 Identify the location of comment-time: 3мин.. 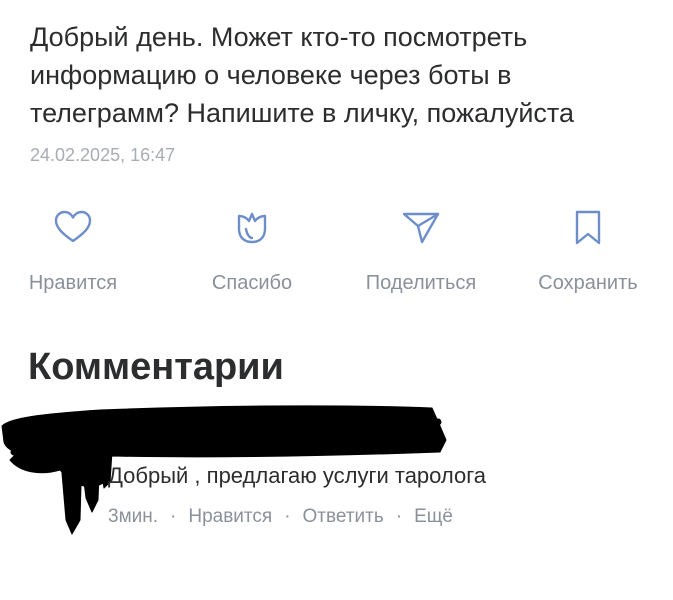
(133, 516).